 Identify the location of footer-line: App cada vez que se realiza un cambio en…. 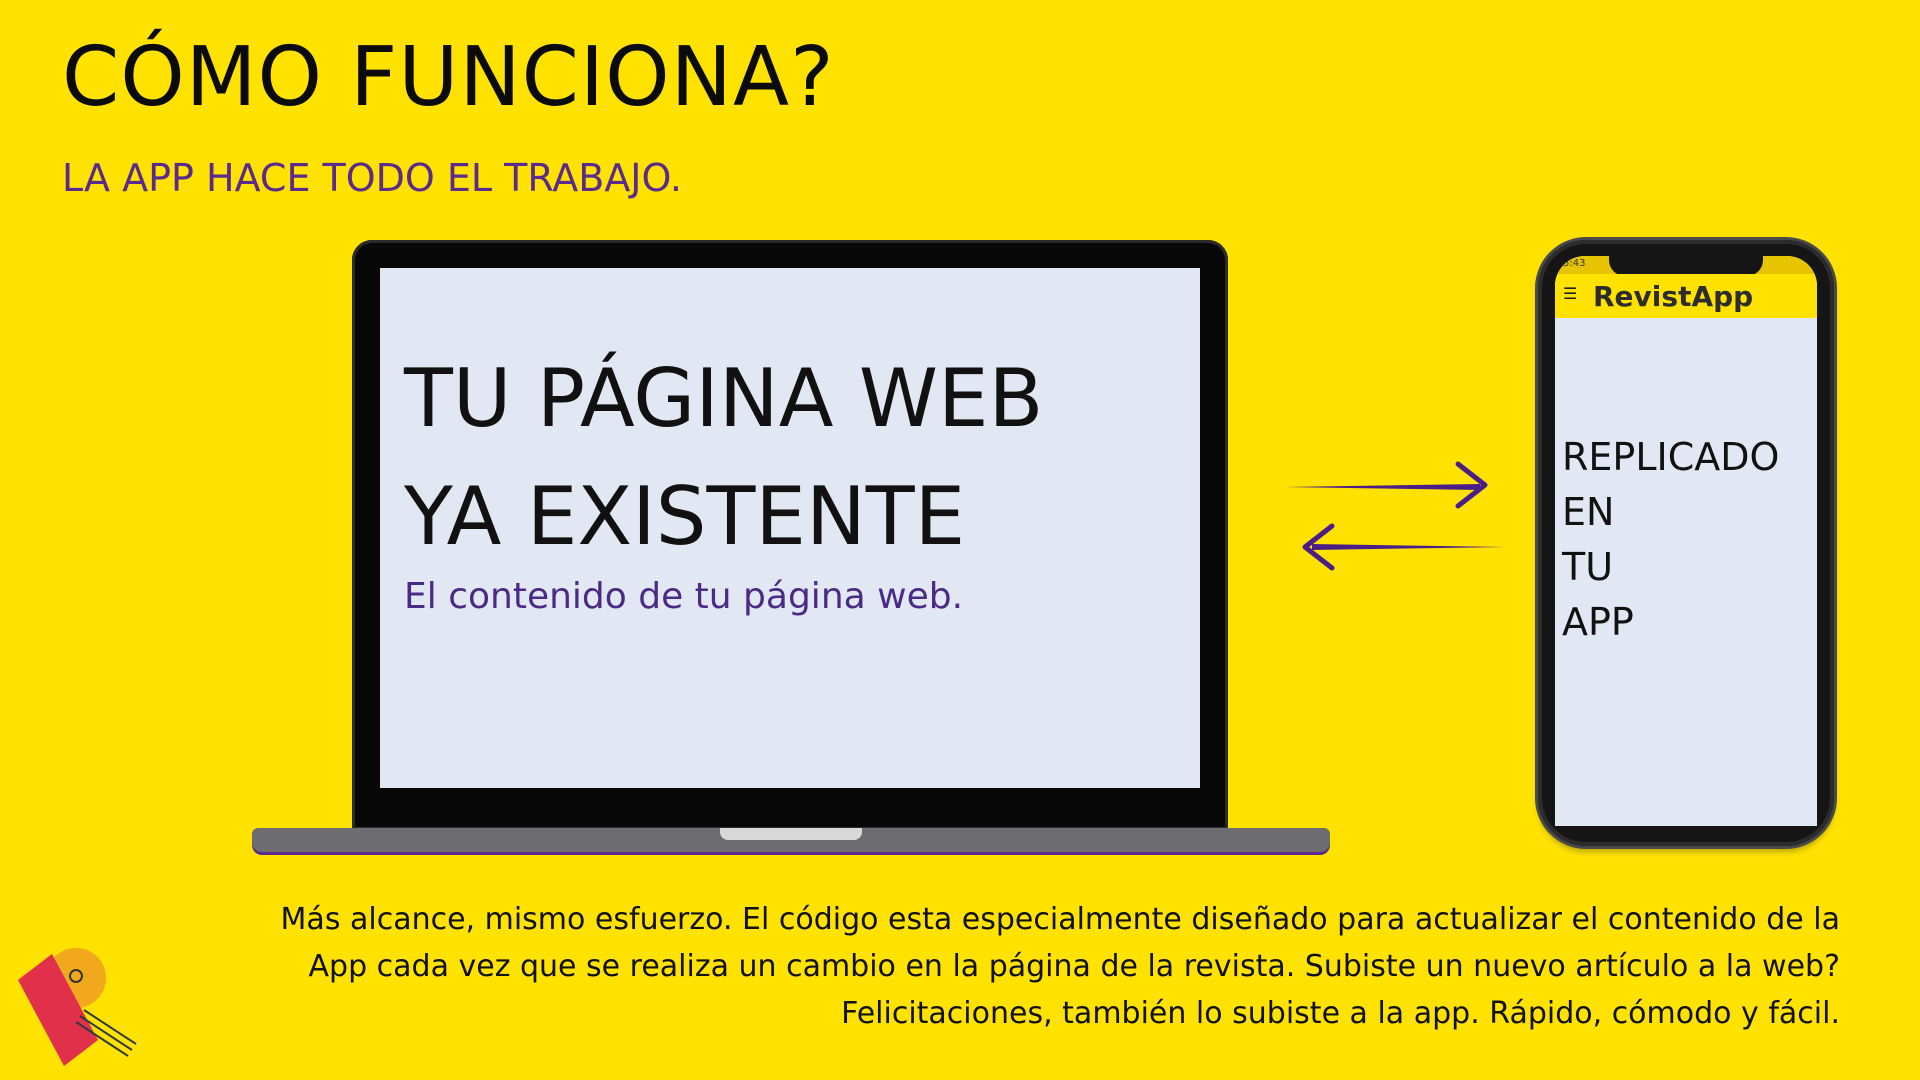
(1074, 966).